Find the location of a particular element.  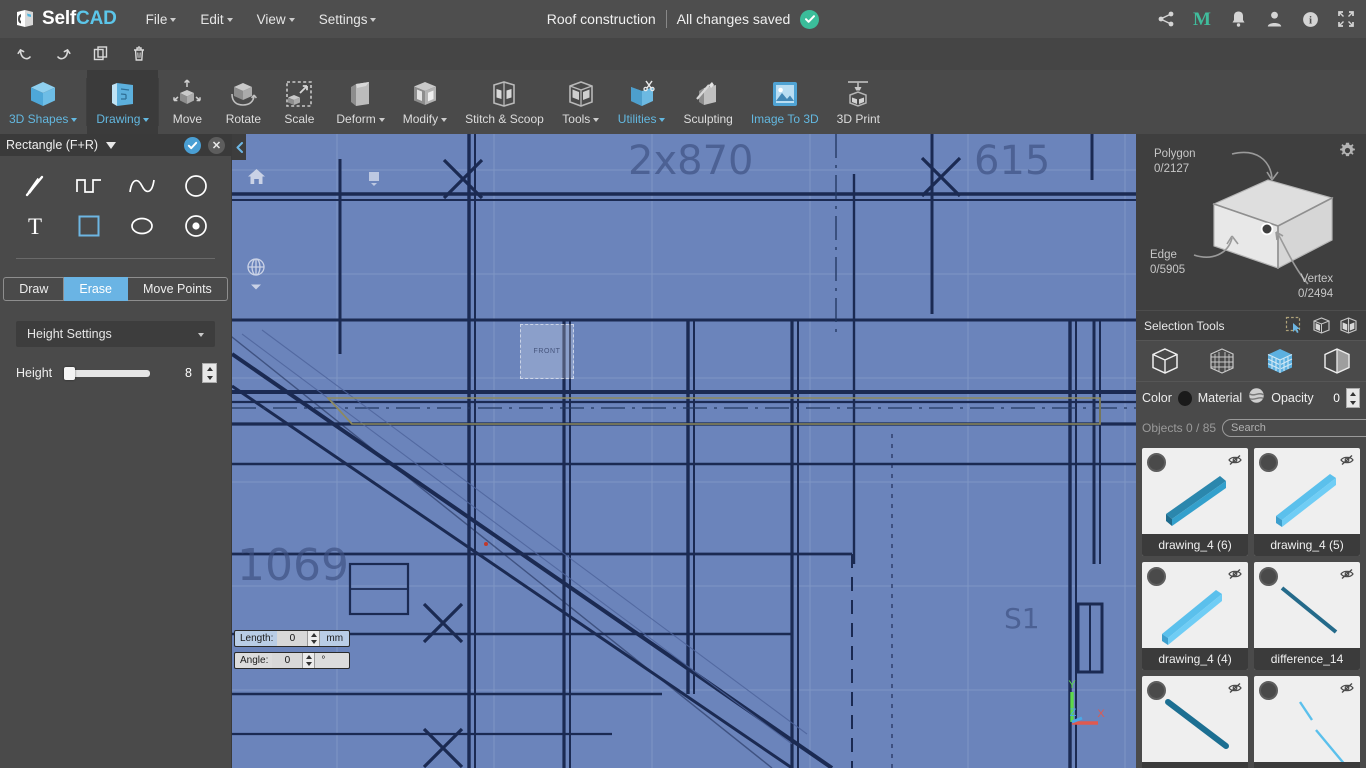

freehand-pen-tool is located at coordinates (35, 186).